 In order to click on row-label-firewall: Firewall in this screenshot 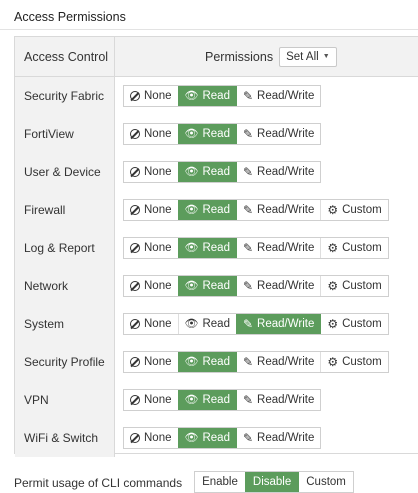, I will do `click(45, 210)`.